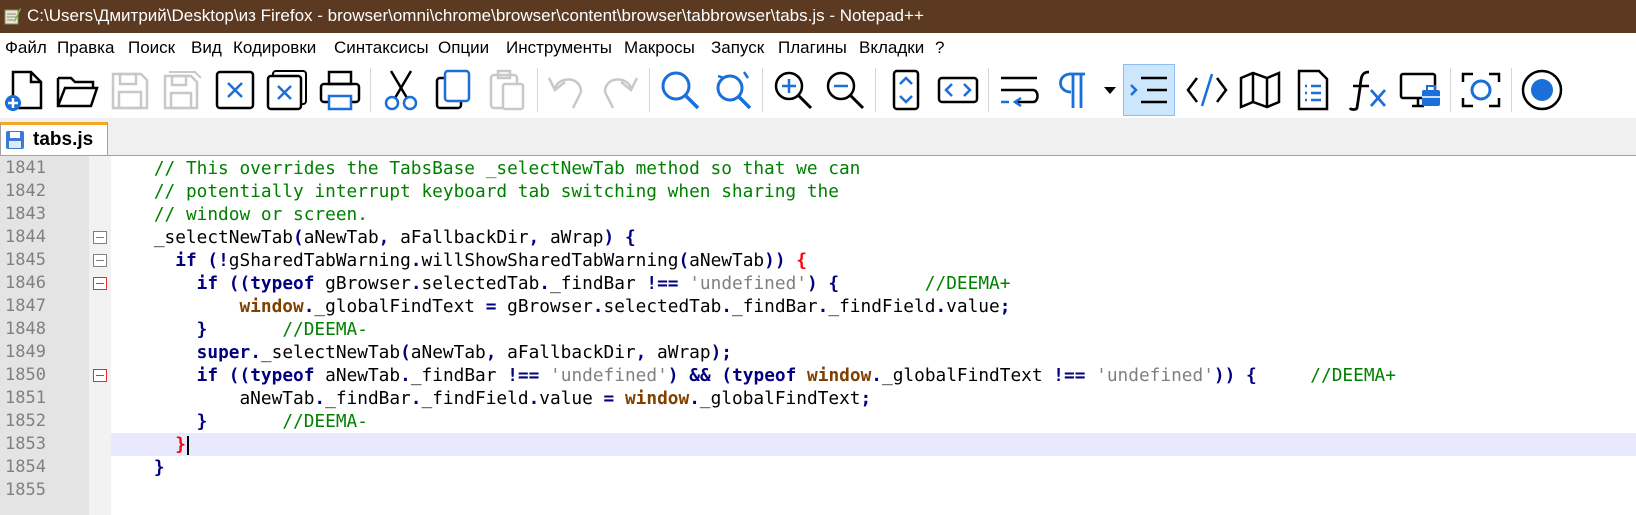 Image resolution: width=1636 pixels, height=515 pixels. Describe the element at coordinates (1149, 90) in the screenshot. I see `indent-guide-button` at that location.